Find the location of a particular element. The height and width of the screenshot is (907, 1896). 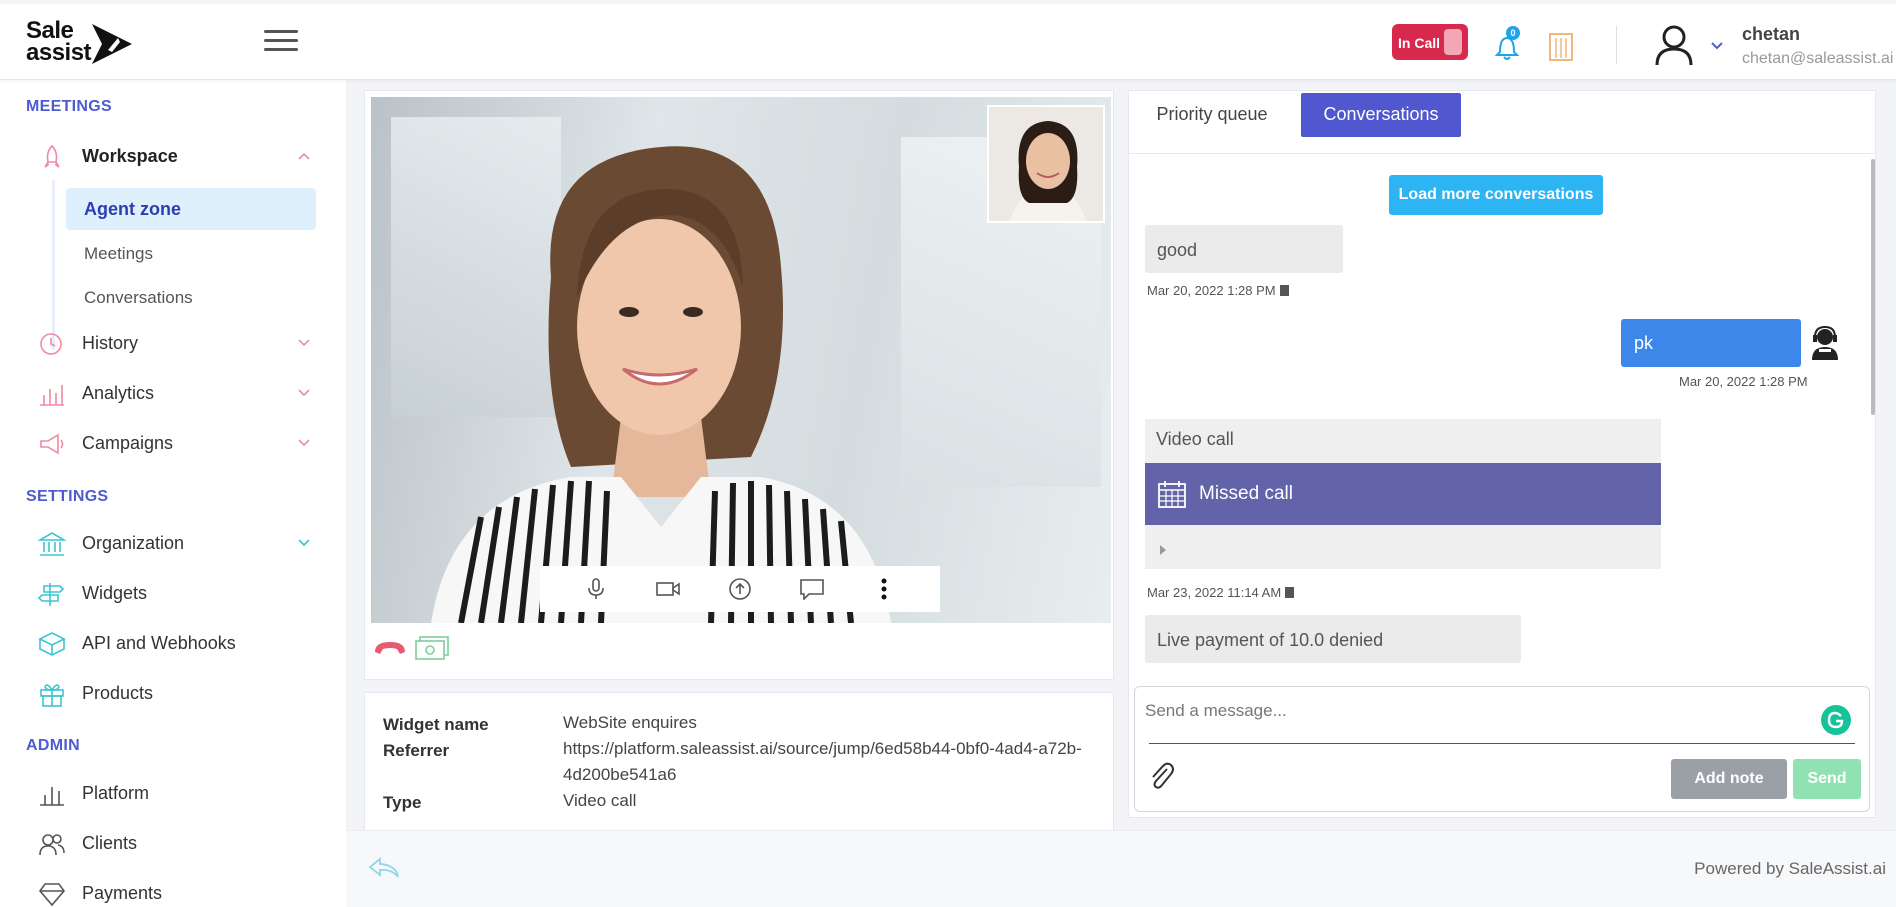

in-call-toggle: In Call is located at coordinates (1430, 42).